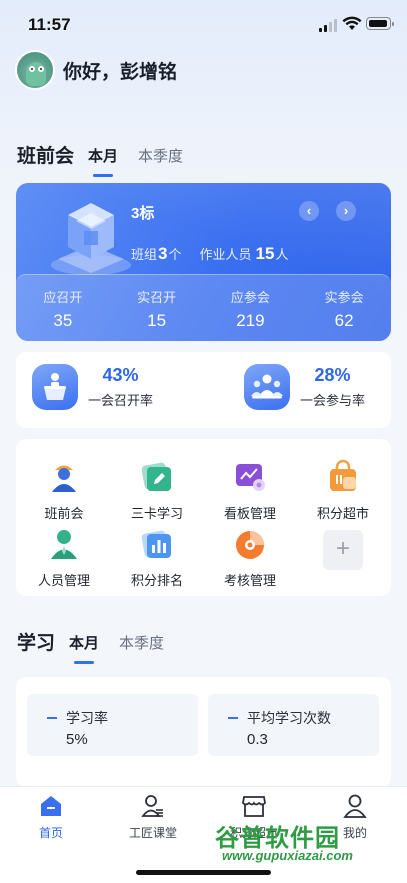  I want to click on worker-label: 作业人员, so click(225, 254).